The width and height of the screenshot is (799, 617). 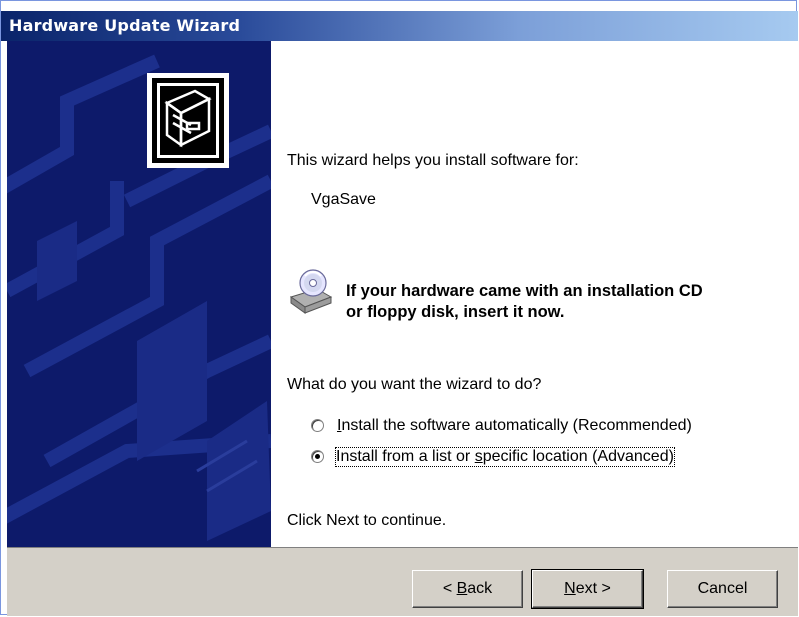 What do you see at coordinates (125, 25) in the screenshot?
I see `window-title: Hardware Update Wizard` at bounding box center [125, 25].